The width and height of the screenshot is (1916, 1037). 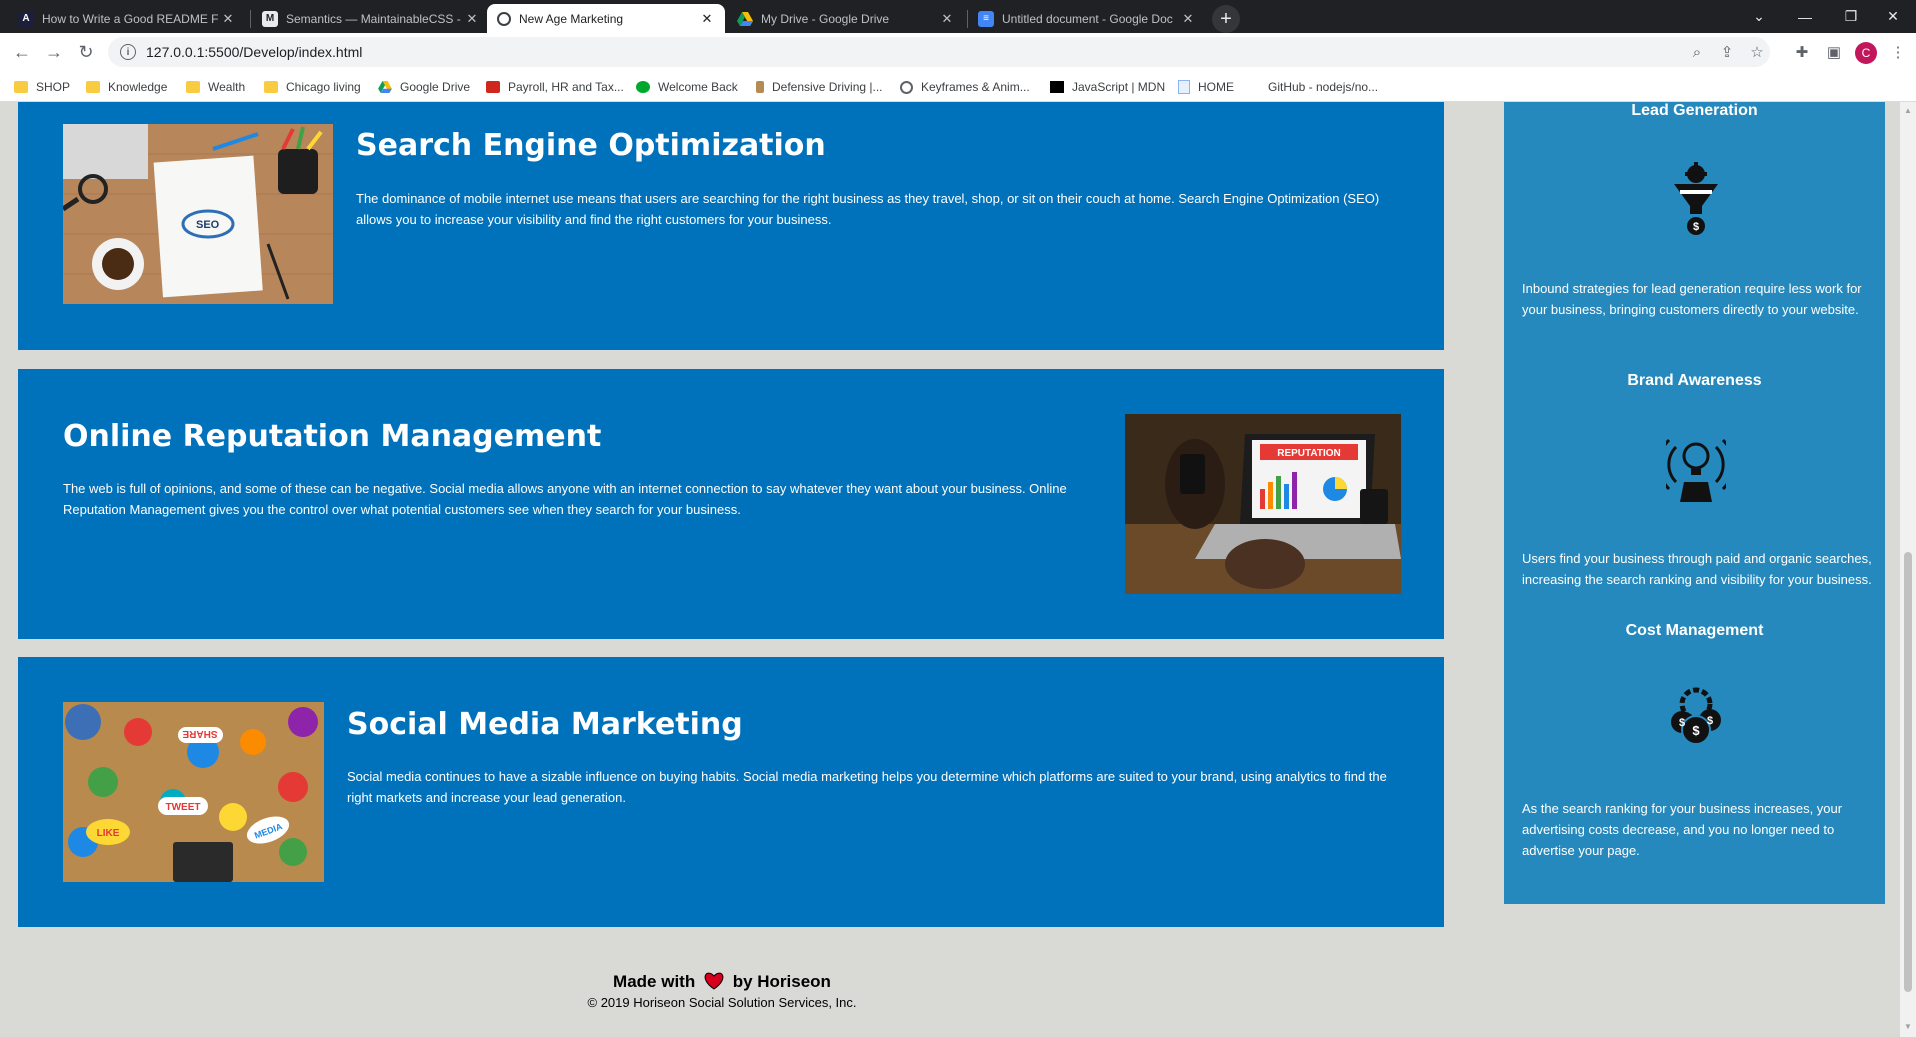 I want to click on info-icon: i, so click(x=128, y=52).